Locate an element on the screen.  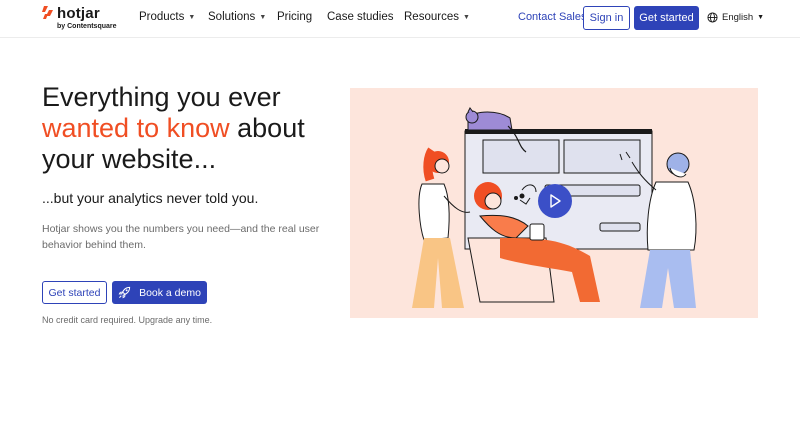
nav-item-case-studies: Case studies is located at coordinates (360, 17).